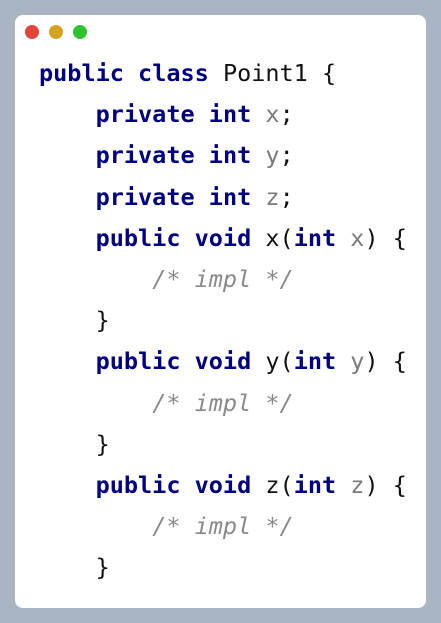 This screenshot has height=623, width=441. I want to click on code-line: public void y(int y) {, so click(223, 361).